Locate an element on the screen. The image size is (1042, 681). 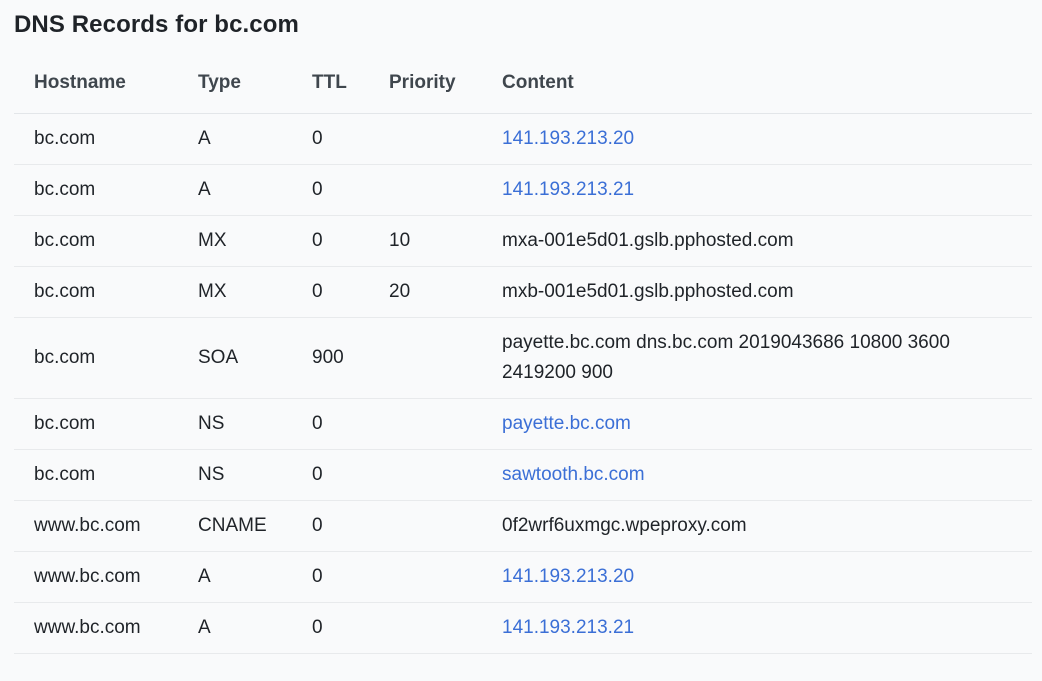
content-text: mxa-001e5d01.gslb.pphosted.com is located at coordinates (648, 240).